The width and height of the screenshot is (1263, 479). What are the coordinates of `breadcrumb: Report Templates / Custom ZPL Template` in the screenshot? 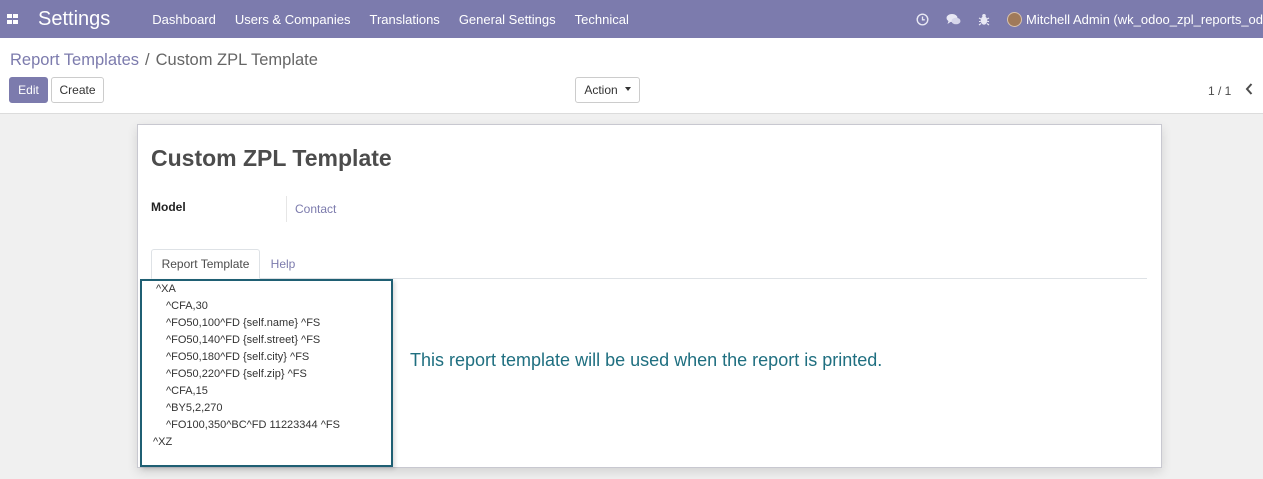 It's located at (164, 60).